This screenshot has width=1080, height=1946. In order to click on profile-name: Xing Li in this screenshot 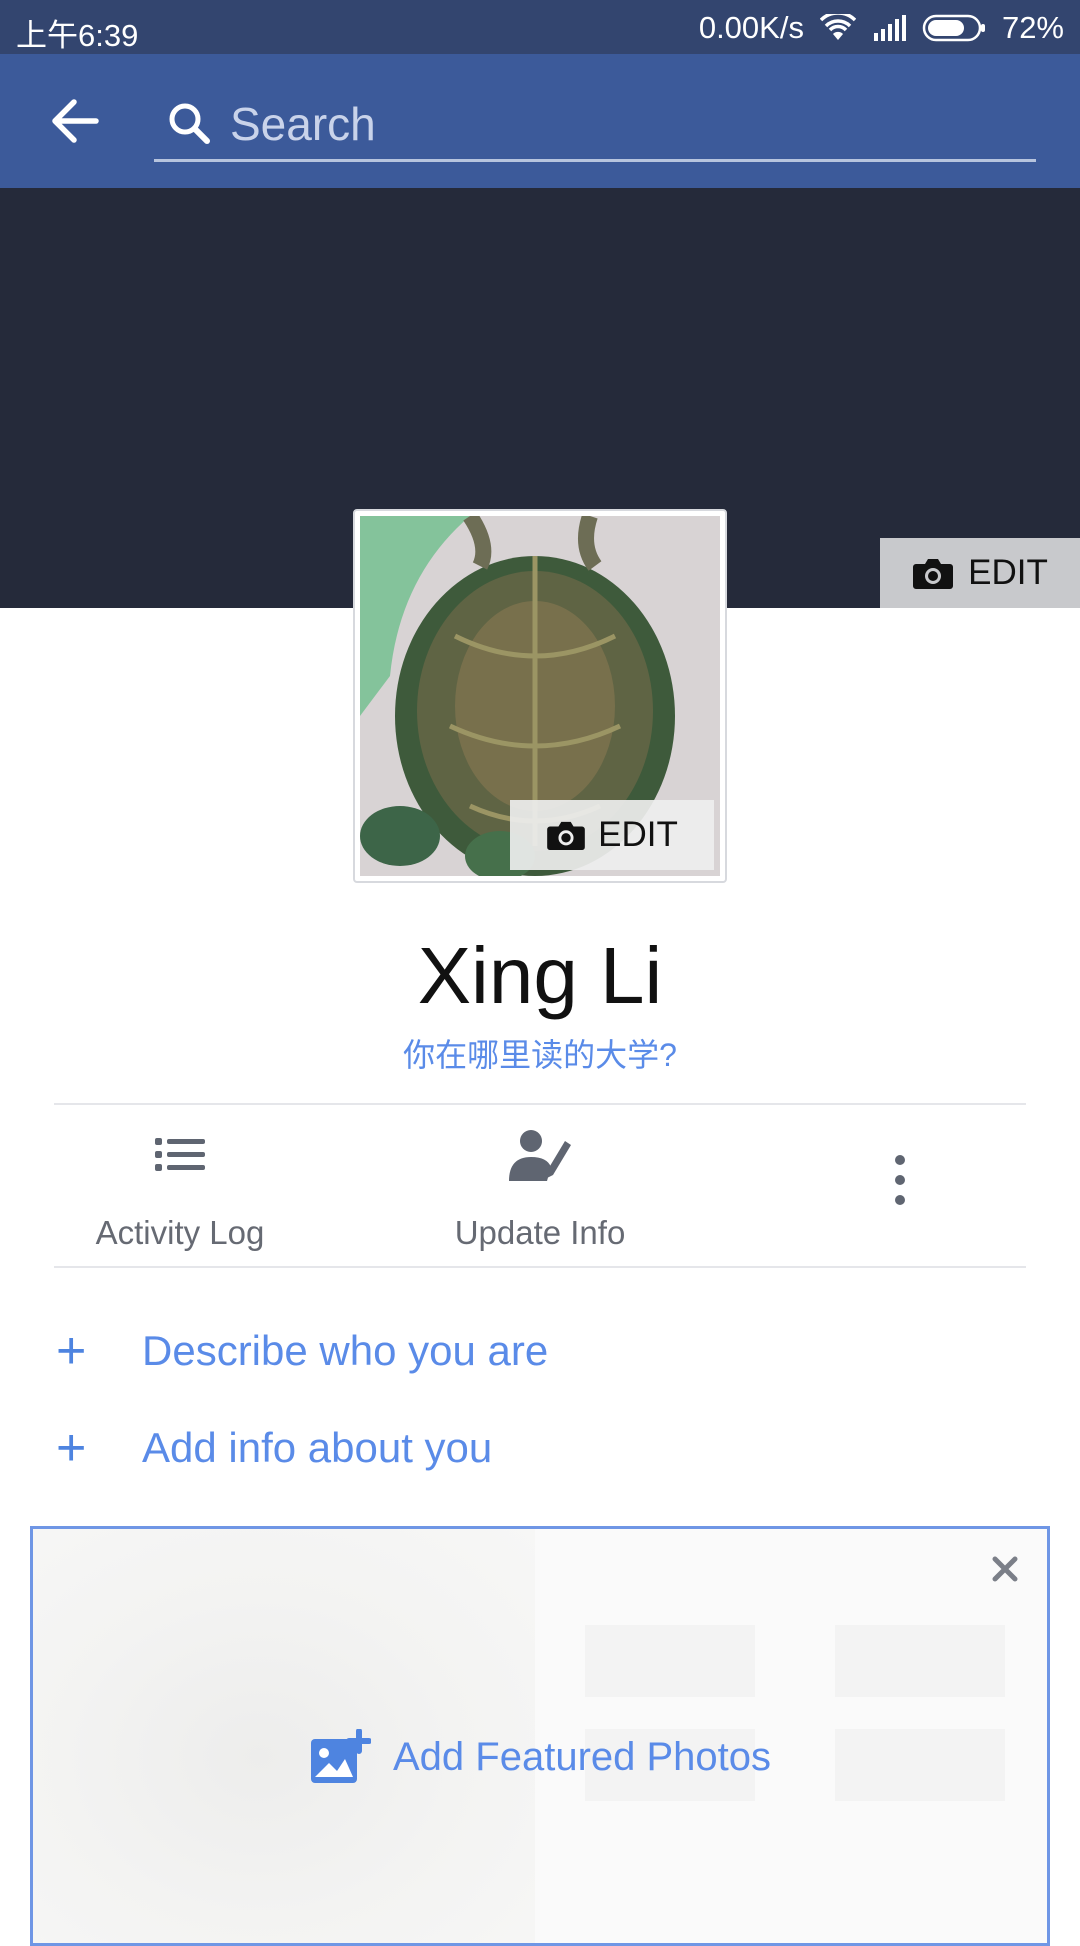, I will do `click(540, 975)`.